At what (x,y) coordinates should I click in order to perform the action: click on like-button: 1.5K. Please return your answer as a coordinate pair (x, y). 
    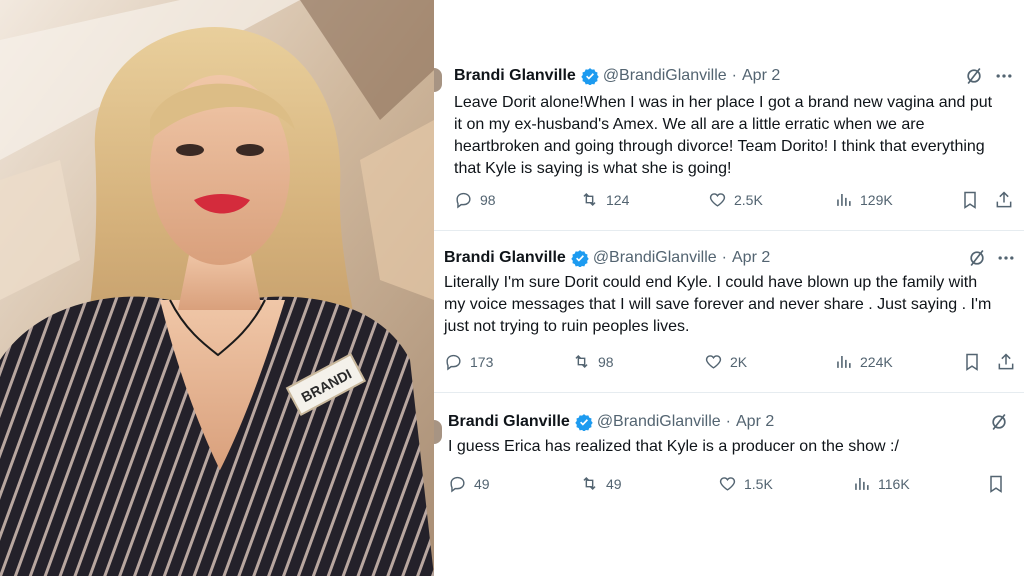
    Looking at the image, I should click on (745, 483).